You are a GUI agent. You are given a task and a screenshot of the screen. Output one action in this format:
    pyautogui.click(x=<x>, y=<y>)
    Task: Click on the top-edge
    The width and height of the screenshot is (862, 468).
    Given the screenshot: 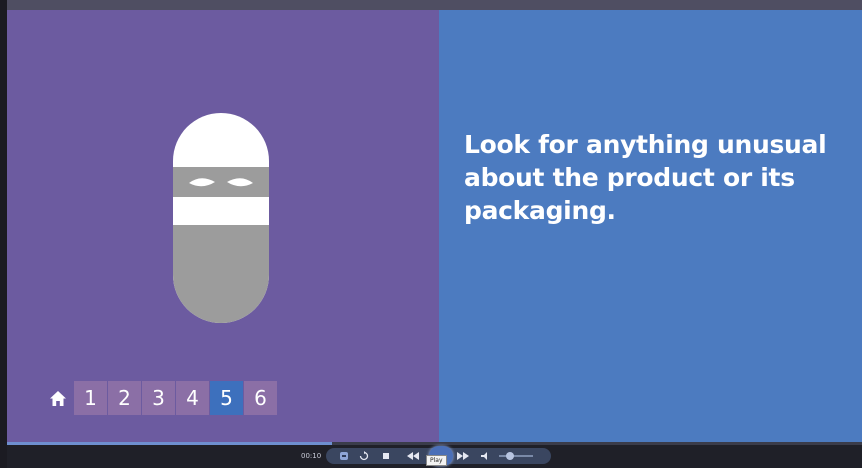 What is the action you would take?
    pyautogui.click(x=434, y=5)
    